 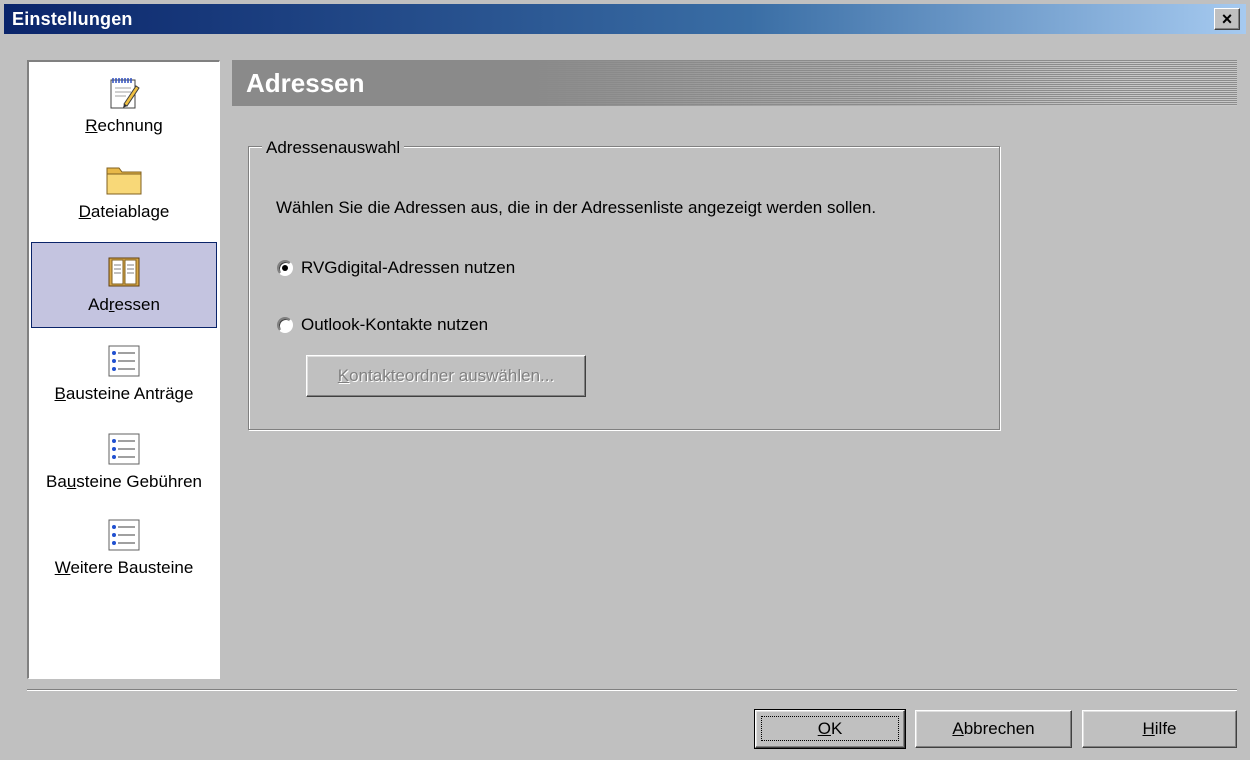 I want to click on radio-label: Outlook-Kontakte nutzen, so click(x=395, y=324).